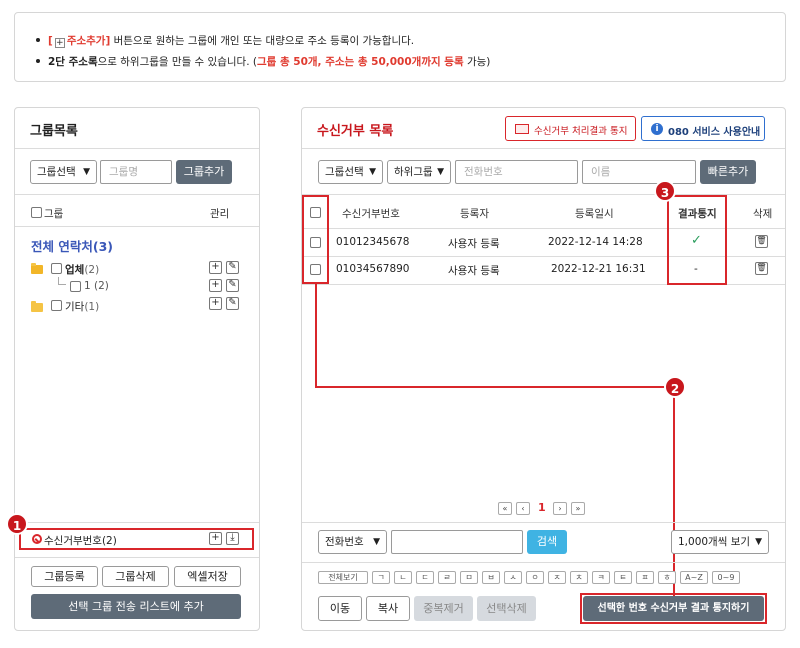 The image size is (800, 648). I want to click on highlight-box-checkboxes, so click(315, 239).